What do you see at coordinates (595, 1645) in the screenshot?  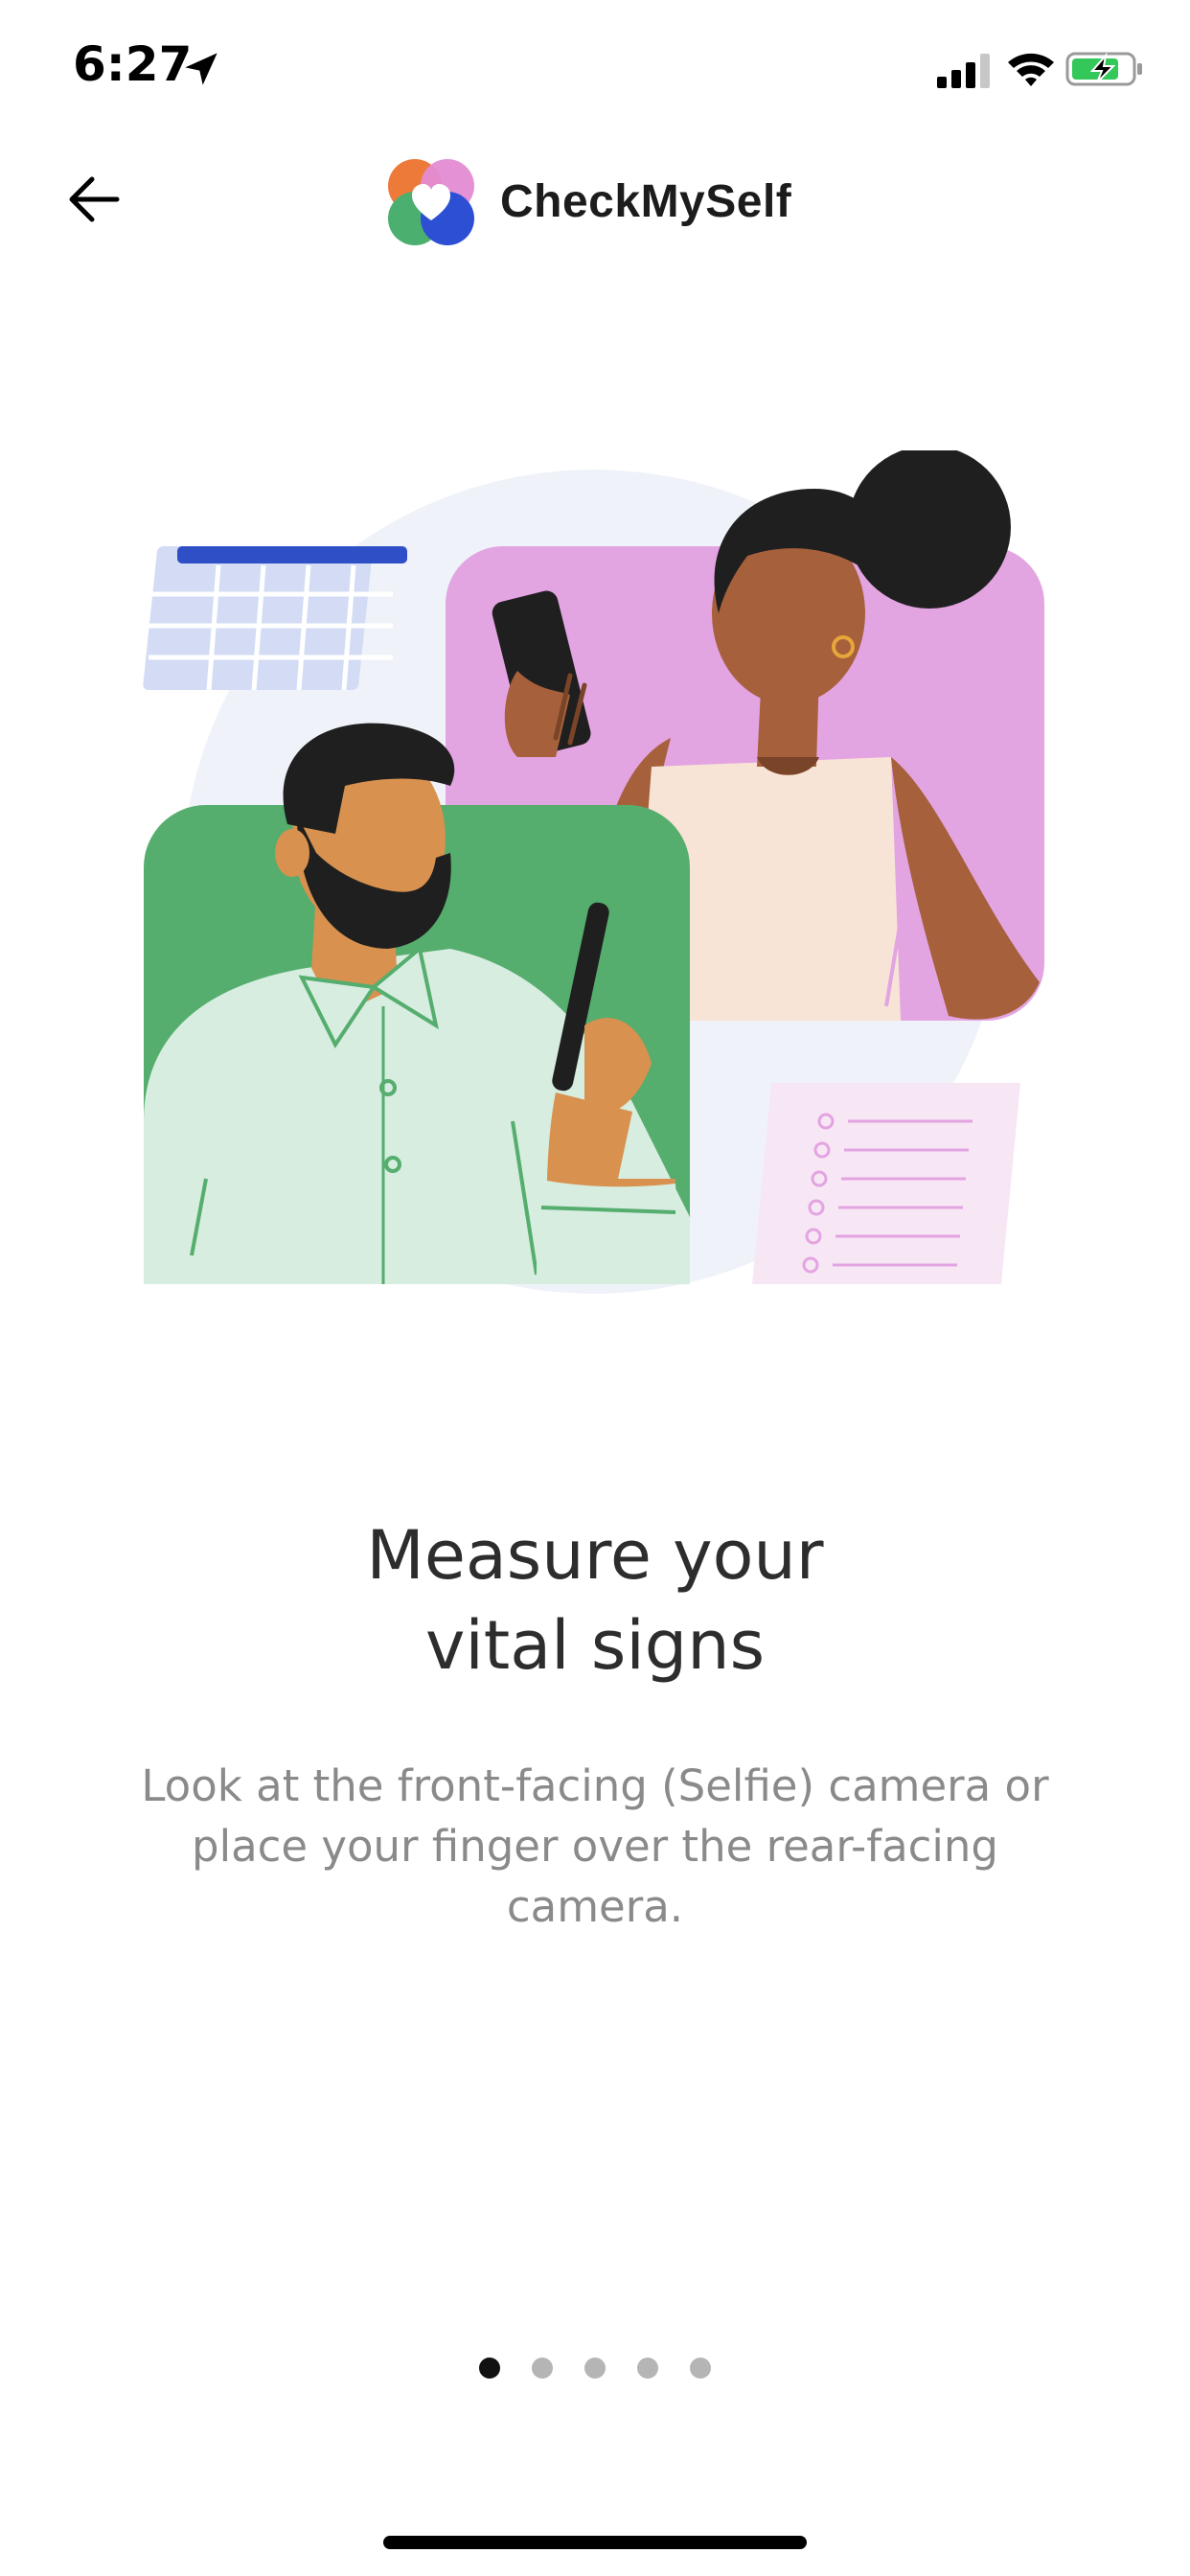 I see `headline-line-2: vital signs` at bounding box center [595, 1645].